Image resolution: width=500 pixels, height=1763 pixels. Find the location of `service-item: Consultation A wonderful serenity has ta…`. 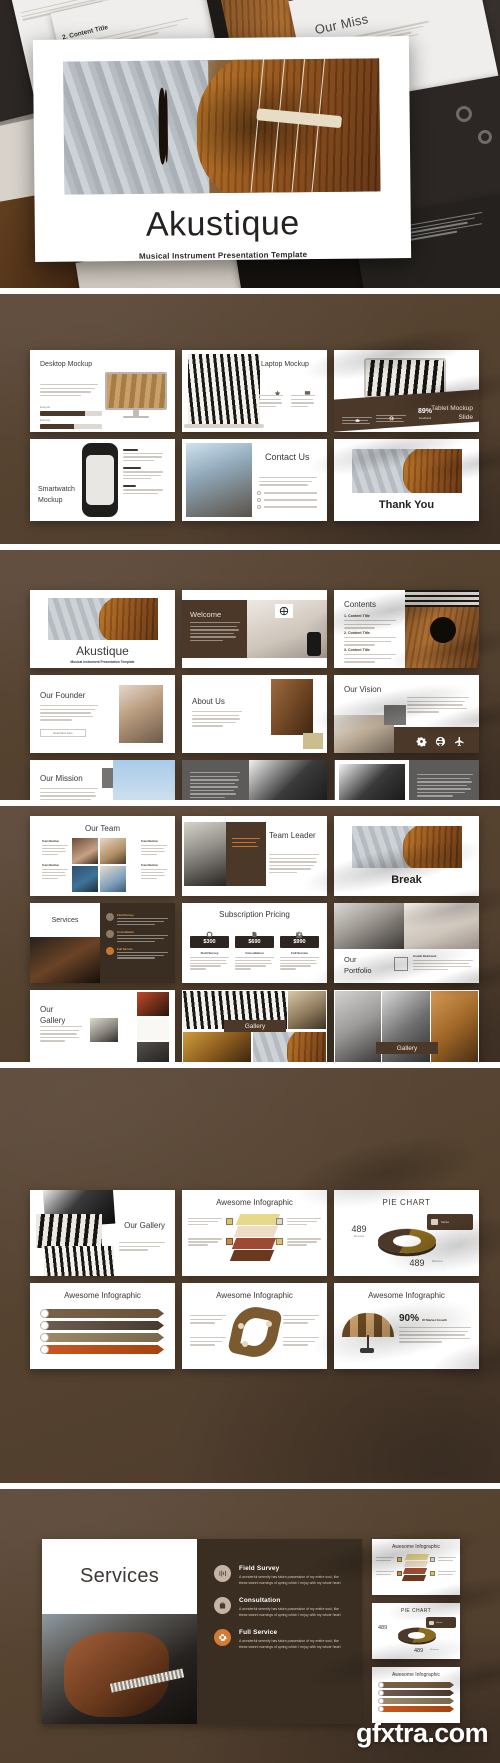

service-item: Consultation A wonderful serenity has ta… is located at coordinates (281, 1607).